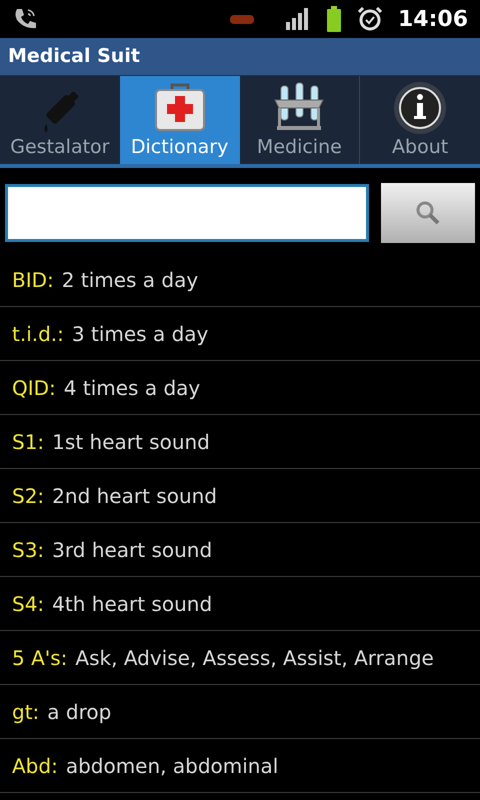 Image resolution: width=480 pixels, height=800 pixels. Describe the element at coordinates (28, 604) in the screenshot. I see `term: S4:` at that location.